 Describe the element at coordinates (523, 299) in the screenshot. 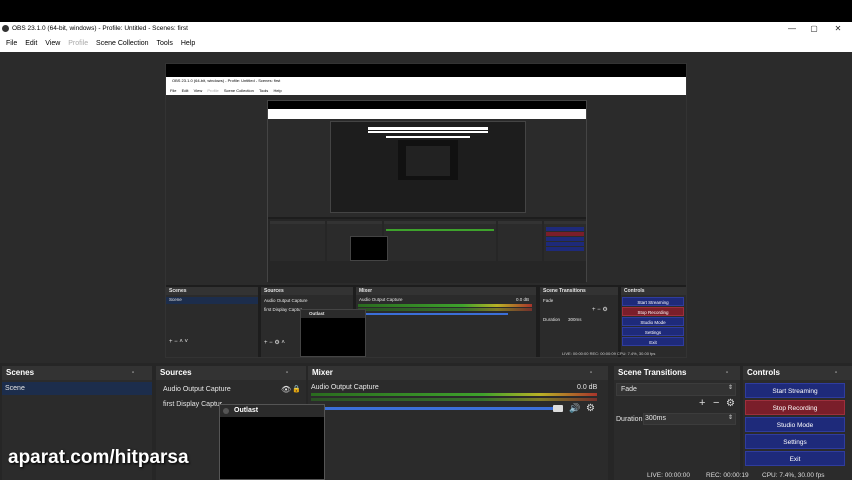

I see `nested-mixer-db: 0.0 dB` at that location.